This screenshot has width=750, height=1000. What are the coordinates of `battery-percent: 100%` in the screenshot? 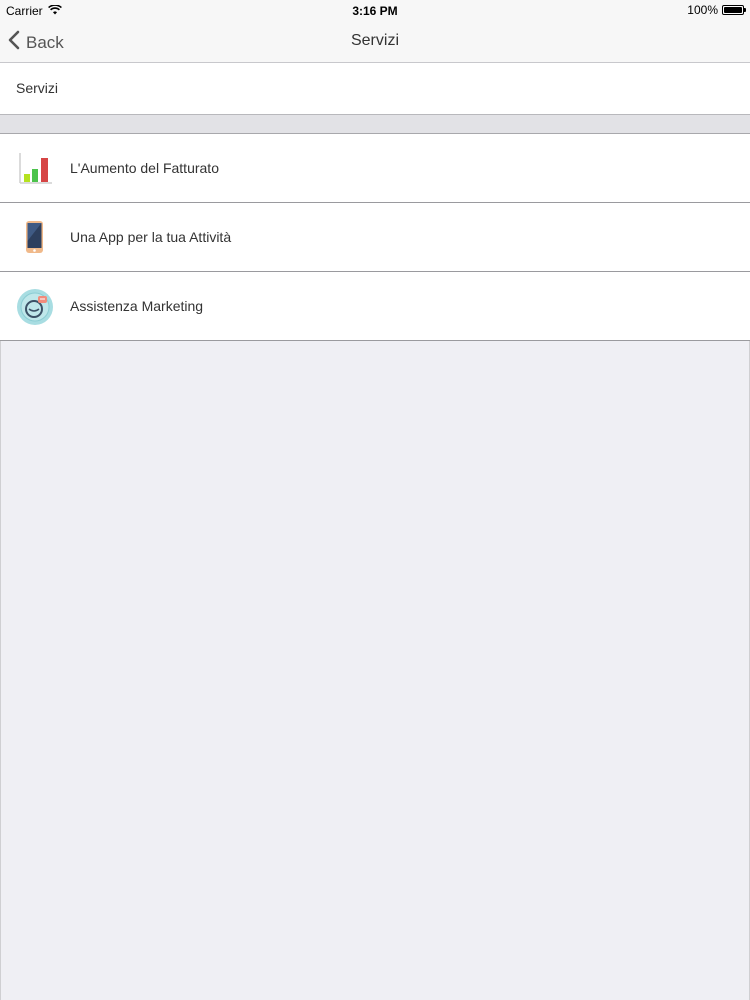 It's located at (702, 10).